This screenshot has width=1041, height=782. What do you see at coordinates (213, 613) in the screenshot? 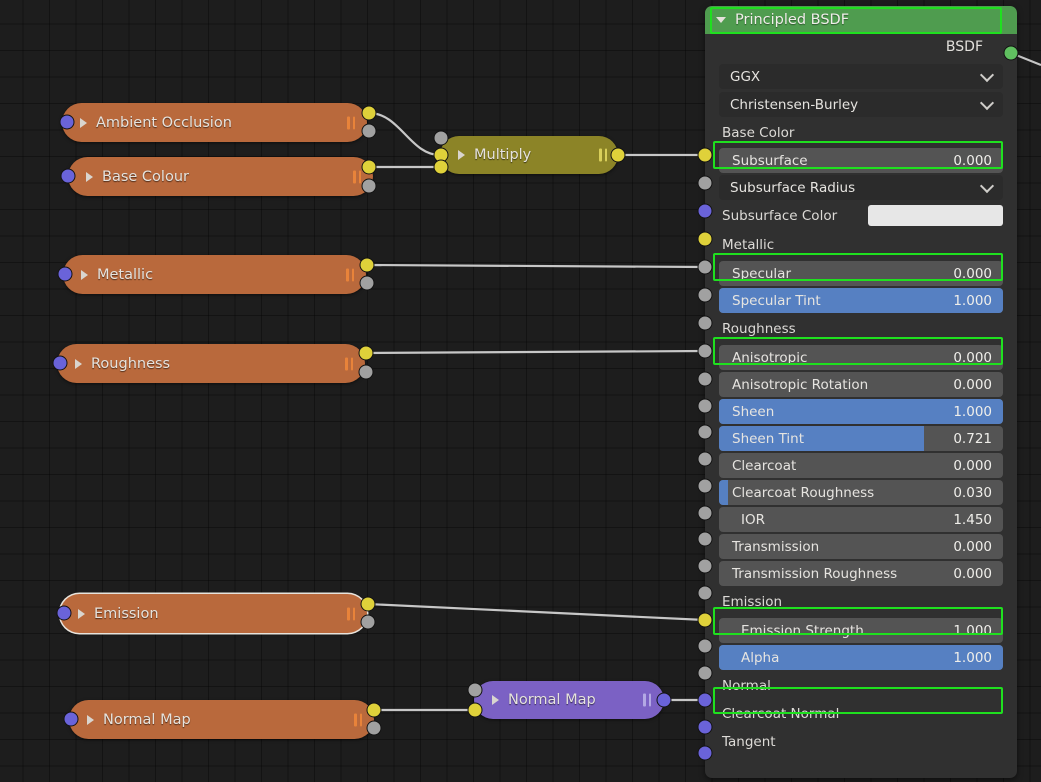
I see `node-emission: Emission` at bounding box center [213, 613].